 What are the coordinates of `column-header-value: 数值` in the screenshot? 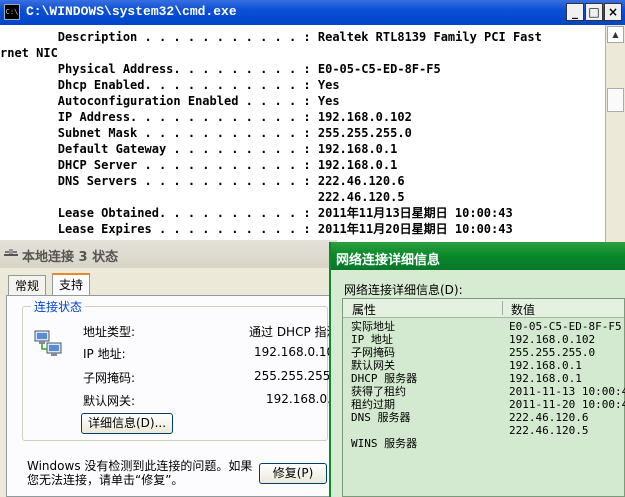 It's located at (523, 309).